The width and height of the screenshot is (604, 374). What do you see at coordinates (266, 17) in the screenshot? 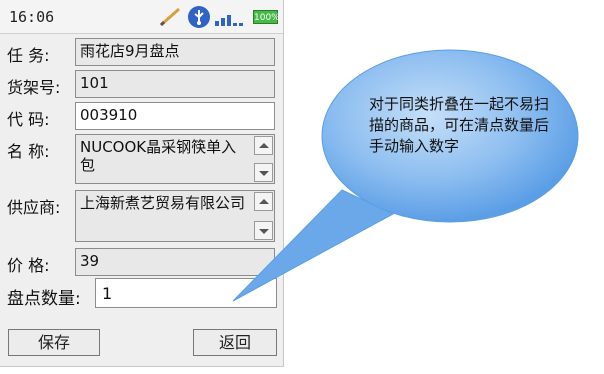
I see `battery-icon: 100%` at bounding box center [266, 17].